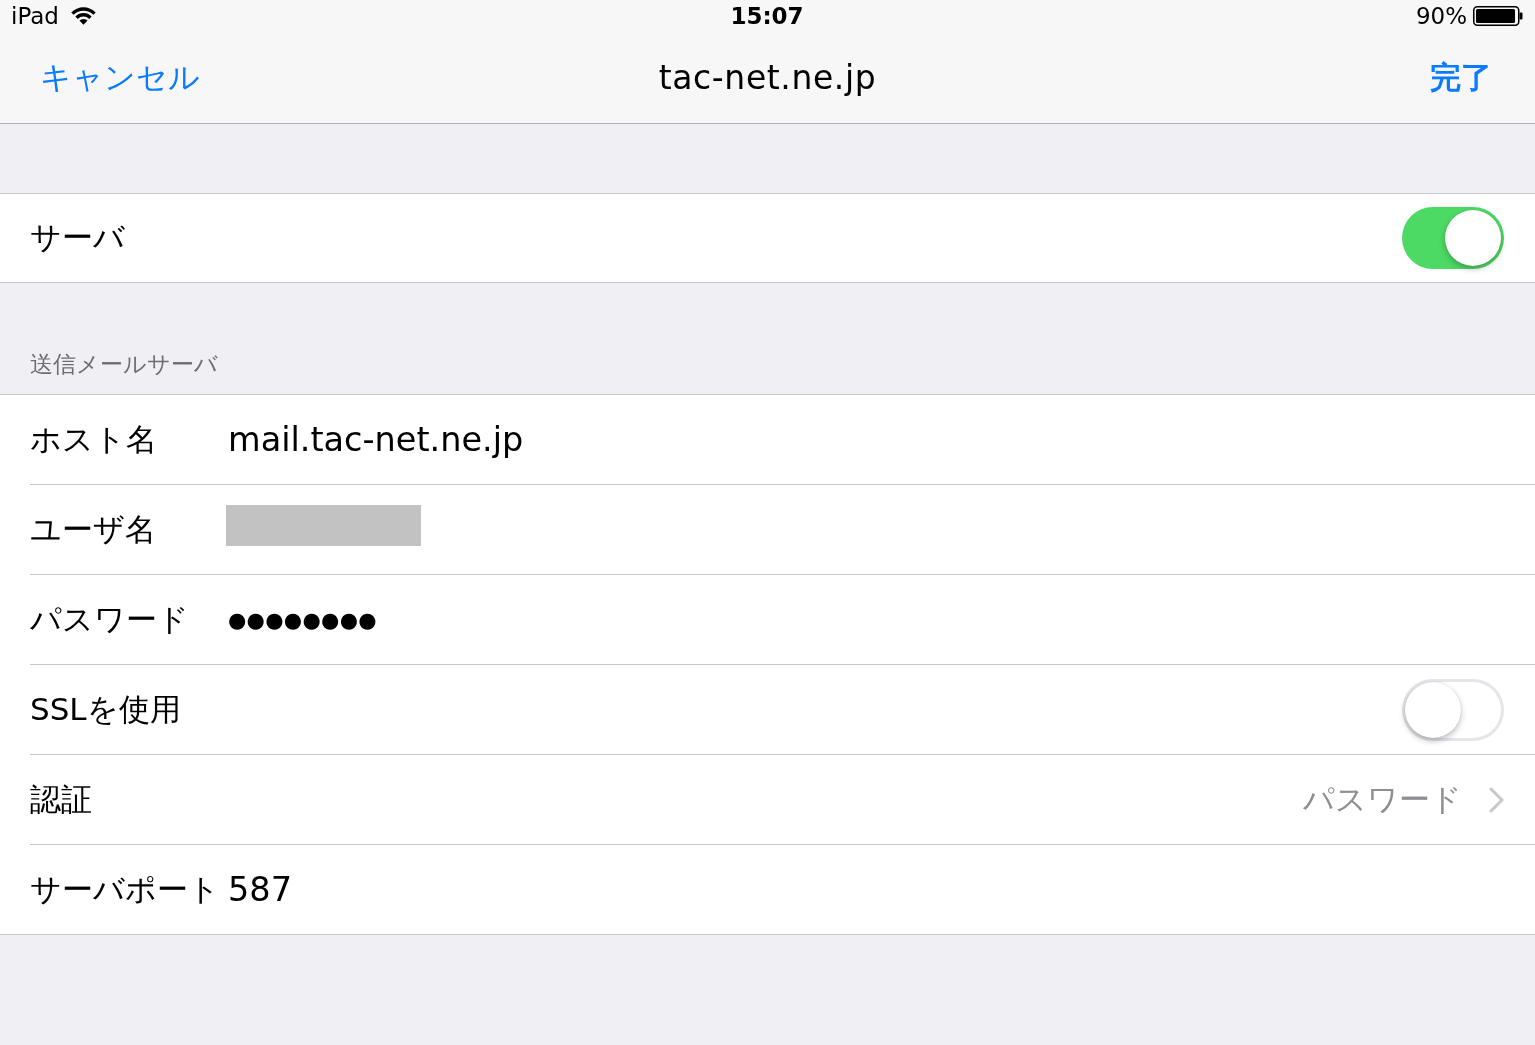 This screenshot has height=1045, width=1535. Describe the element at coordinates (61, 799) in the screenshot. I see `field-label: 認証` at that location.